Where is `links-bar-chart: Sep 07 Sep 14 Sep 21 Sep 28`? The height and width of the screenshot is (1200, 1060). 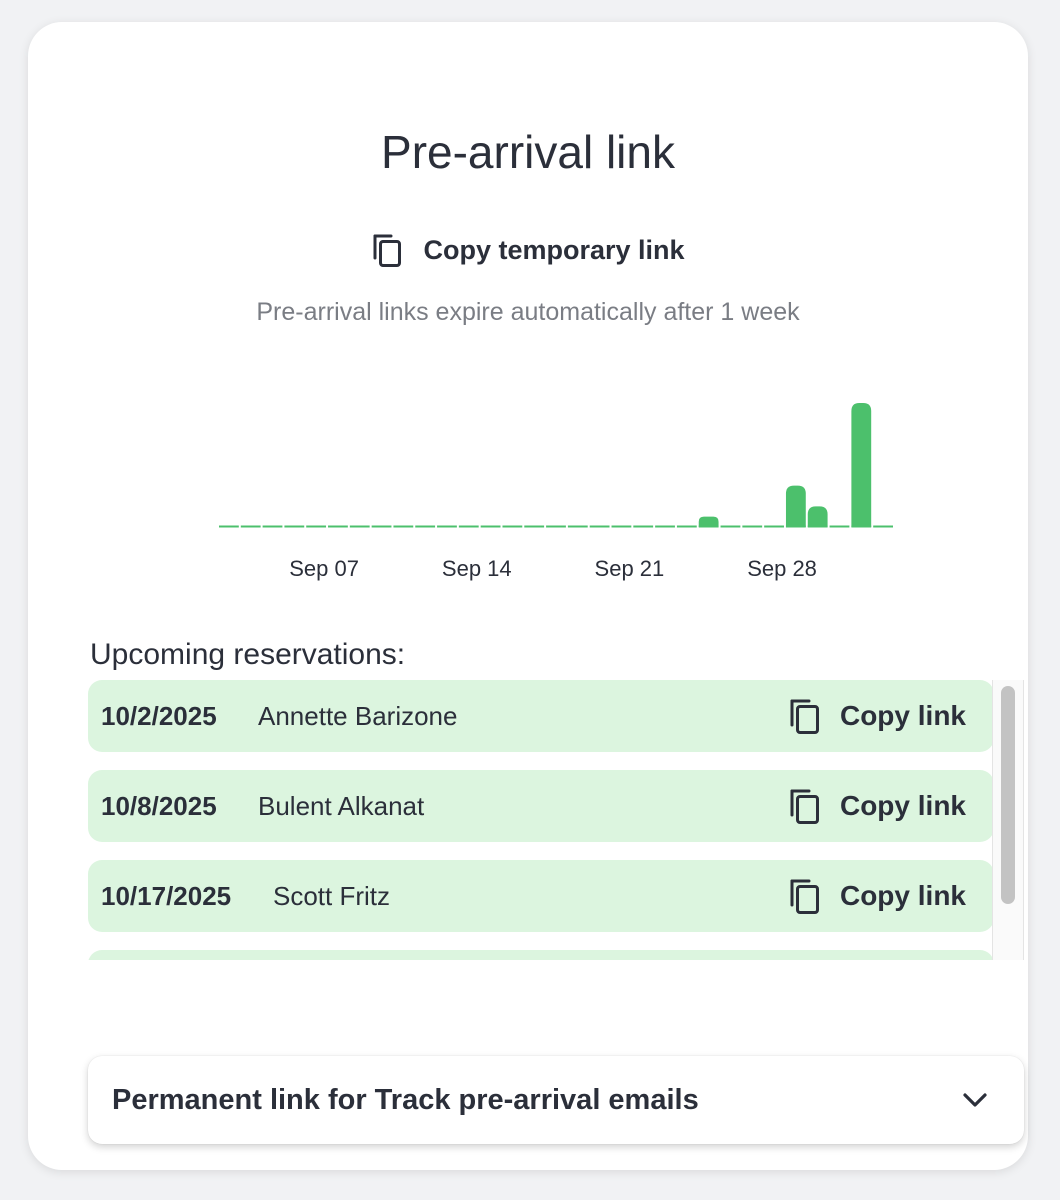 links-bar-chart: Sep 07 Sep 14 Sep 21 Sep 28 is located at coordinates (556, 492).